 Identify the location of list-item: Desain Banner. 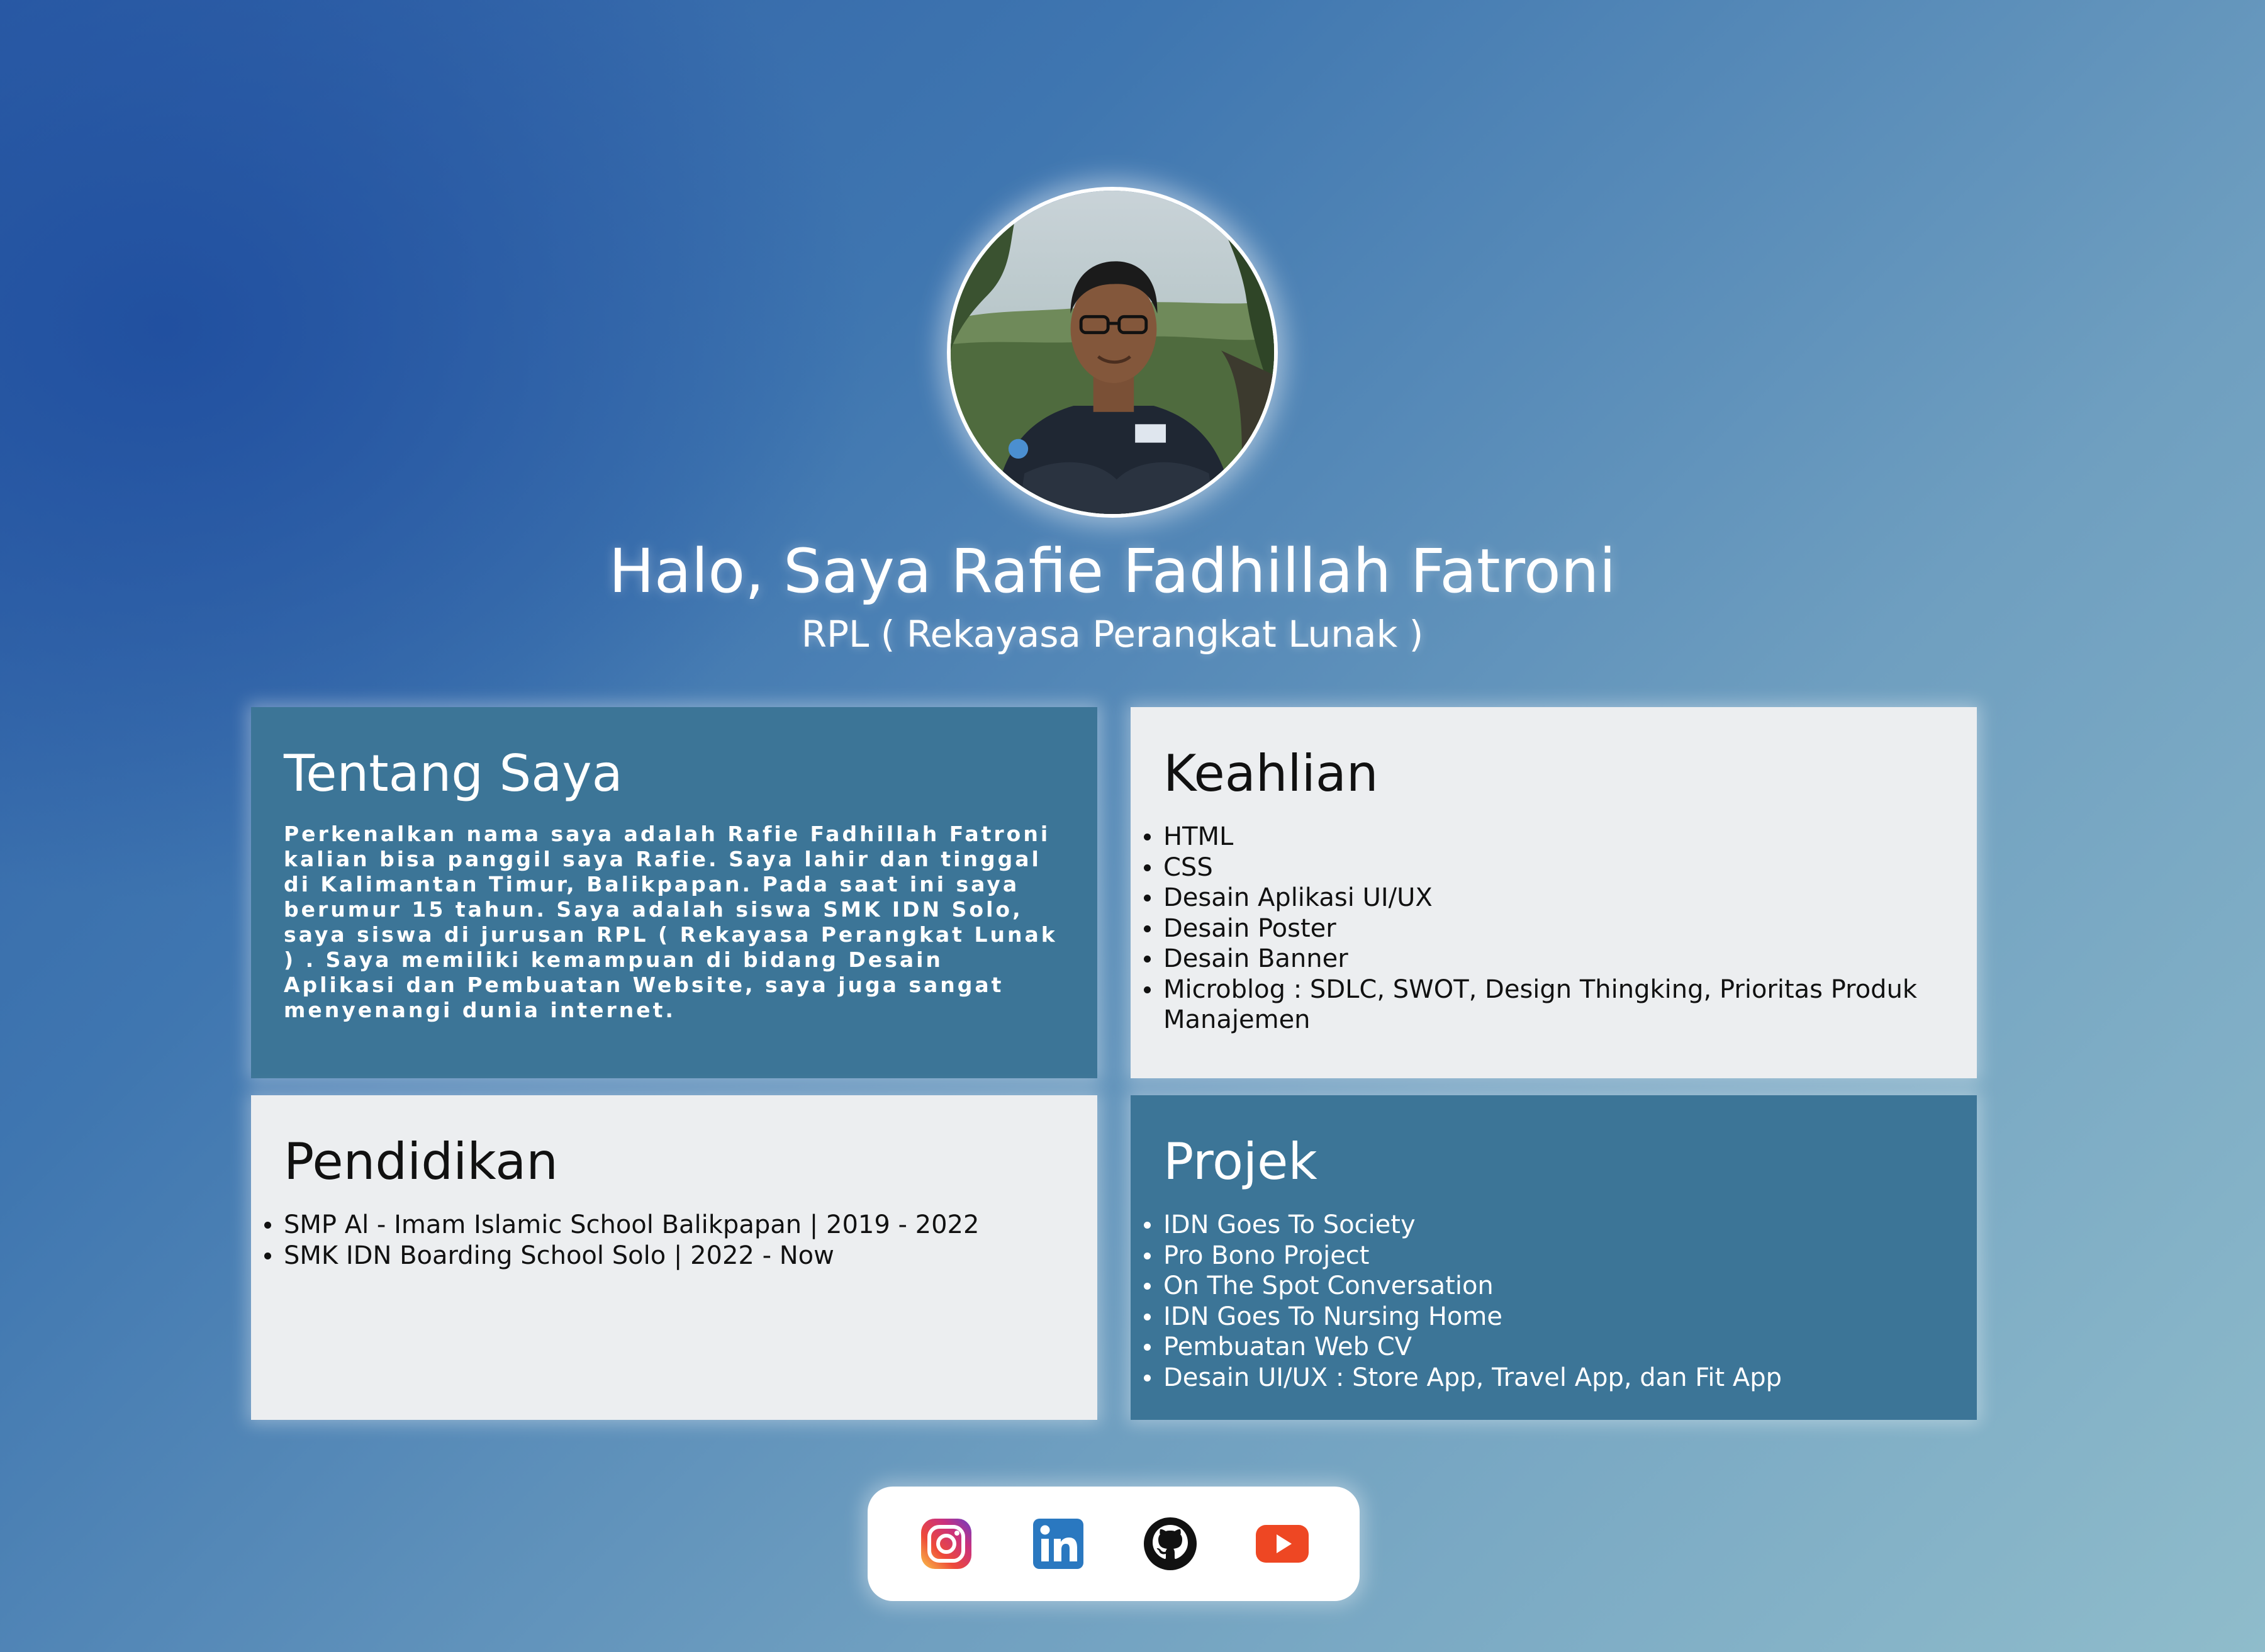
(1544, 959).